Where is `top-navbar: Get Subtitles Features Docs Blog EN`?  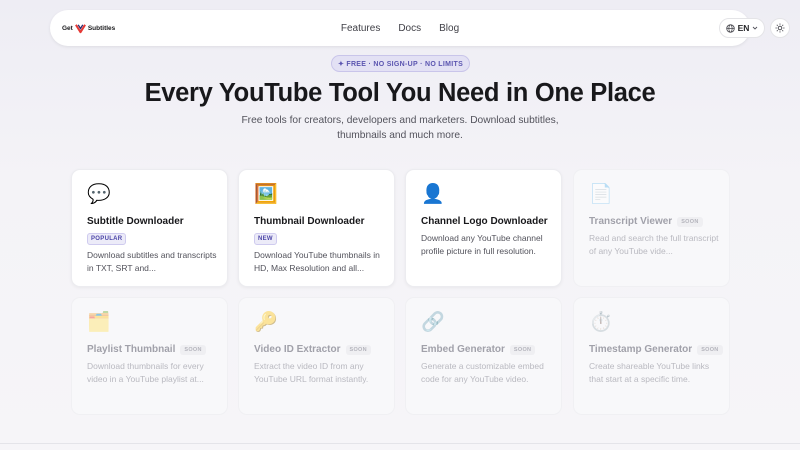
top-navbar: Get Subtitles Features Docs Blog EN is located at coordinates (420, 28).